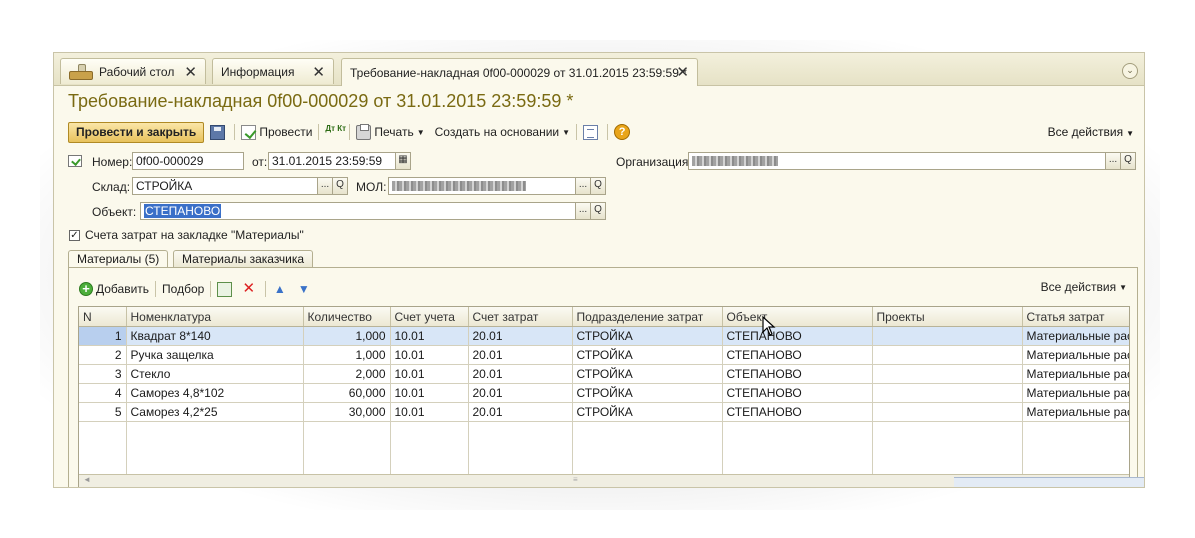 This screenshot has height=538, width=1195. I want to click on table-cell: 4, so click(103, 393).